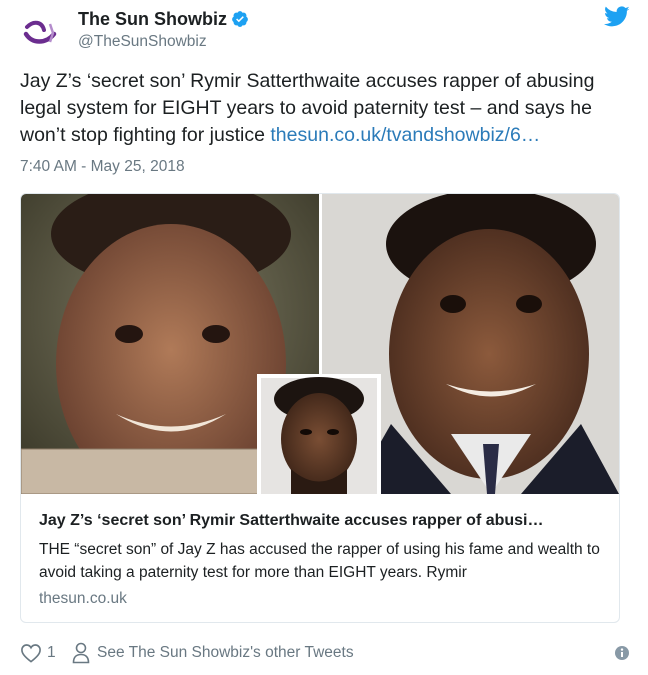 The height and width of the screenshot is (675, 648). I want to click on author-block: The Sun Showbiz @TheSunShowbiz, so click(163, 29).